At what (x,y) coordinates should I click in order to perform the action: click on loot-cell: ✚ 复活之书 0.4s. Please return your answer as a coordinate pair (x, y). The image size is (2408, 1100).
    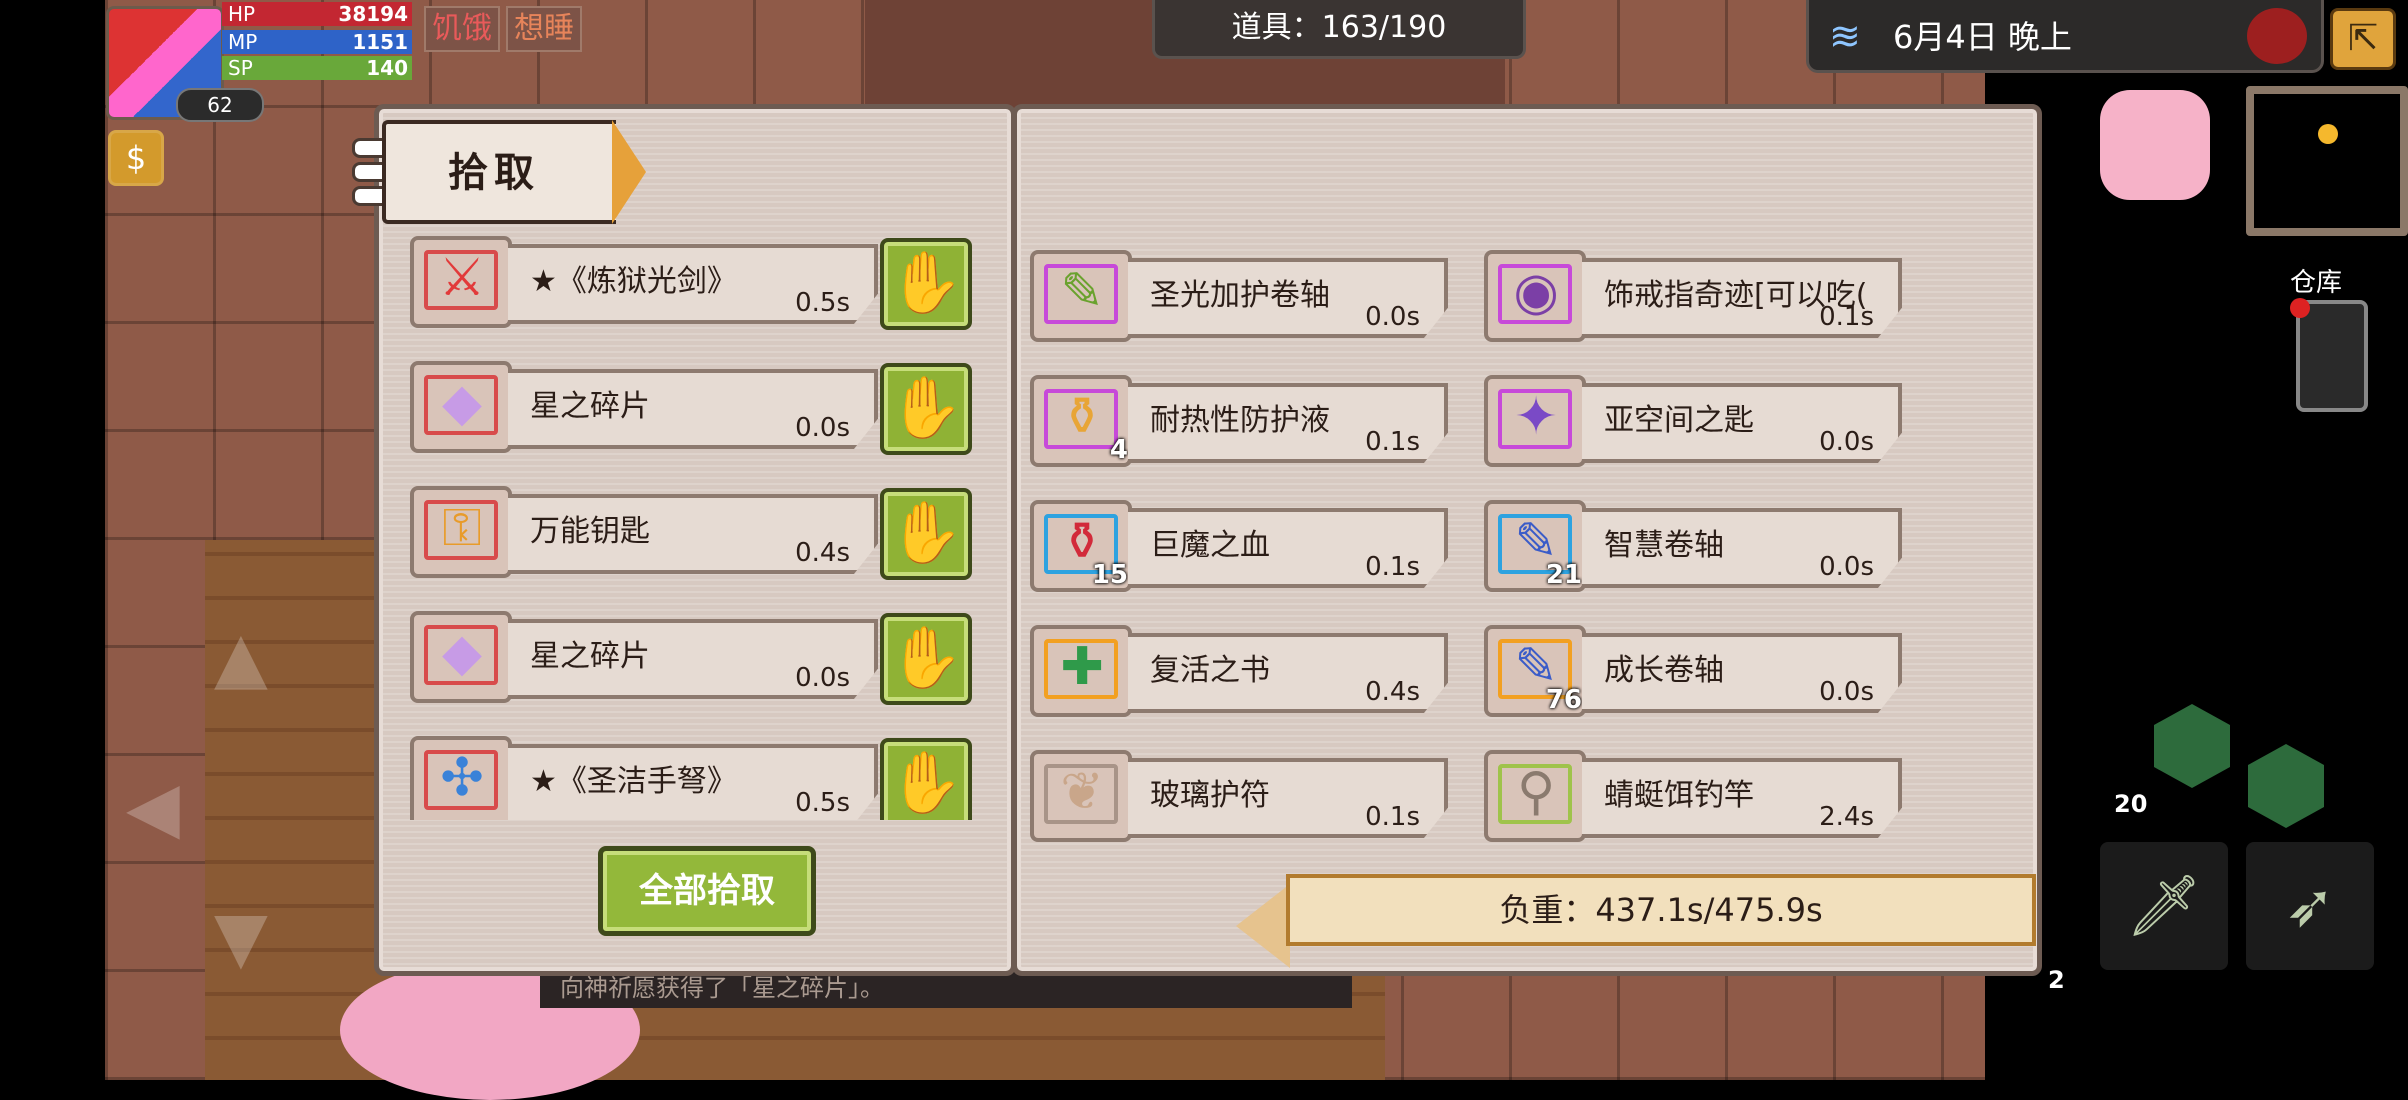
    Looking at the image, I should click on (1245, 673).